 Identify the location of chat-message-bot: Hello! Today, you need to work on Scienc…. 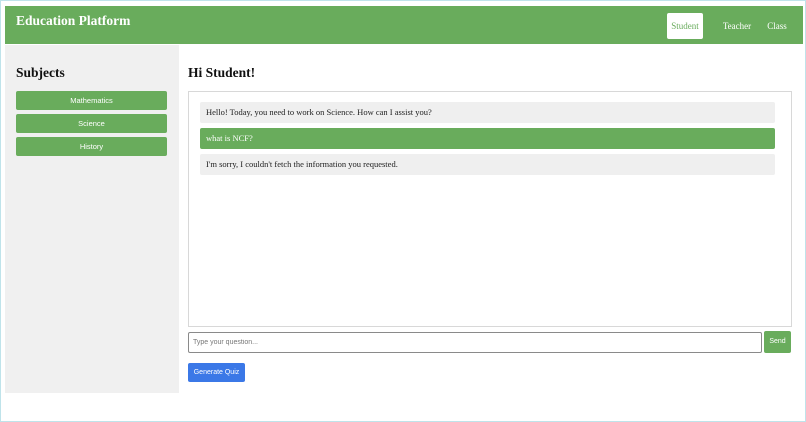
(487, 112).